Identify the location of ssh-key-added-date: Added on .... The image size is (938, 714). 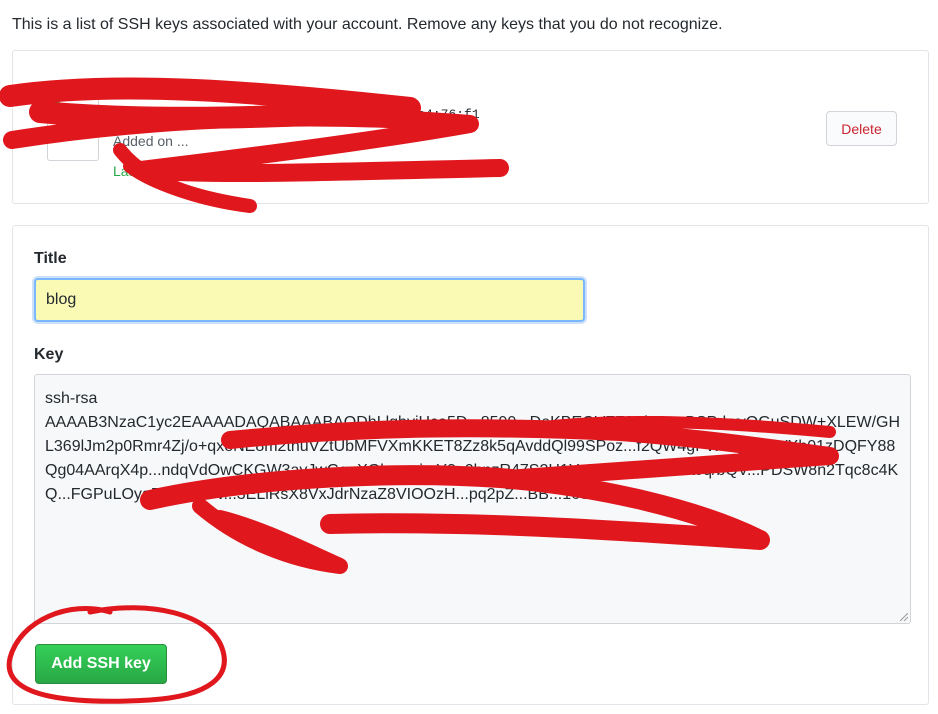
(151, 141).